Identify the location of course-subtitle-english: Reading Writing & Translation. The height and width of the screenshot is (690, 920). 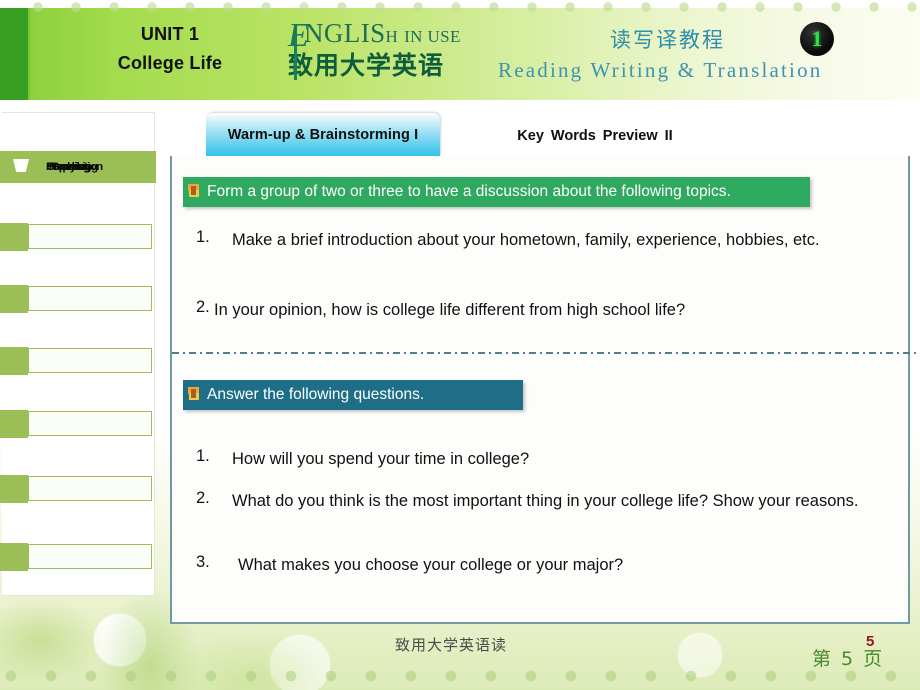
(660, 70).